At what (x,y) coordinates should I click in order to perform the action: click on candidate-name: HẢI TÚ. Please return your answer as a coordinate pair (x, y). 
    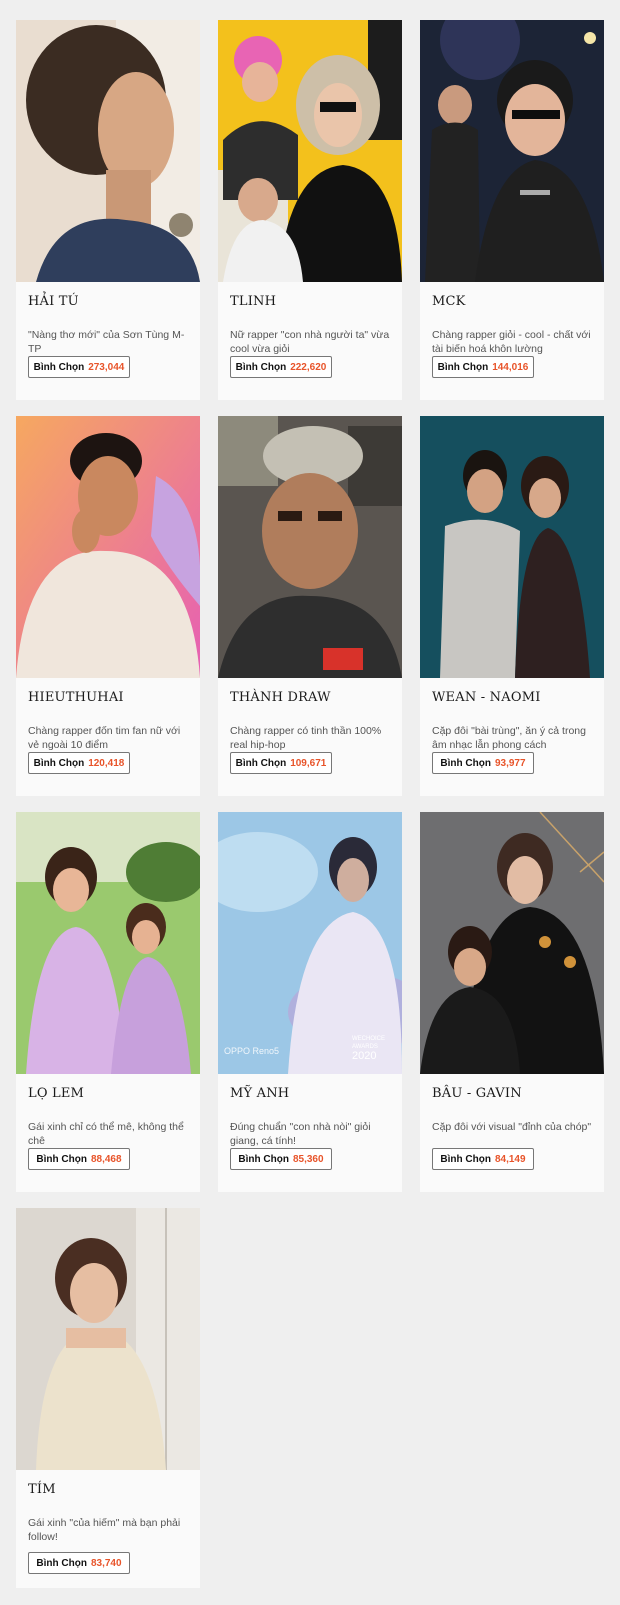
    Looking at the image, I should click on (53, 301).